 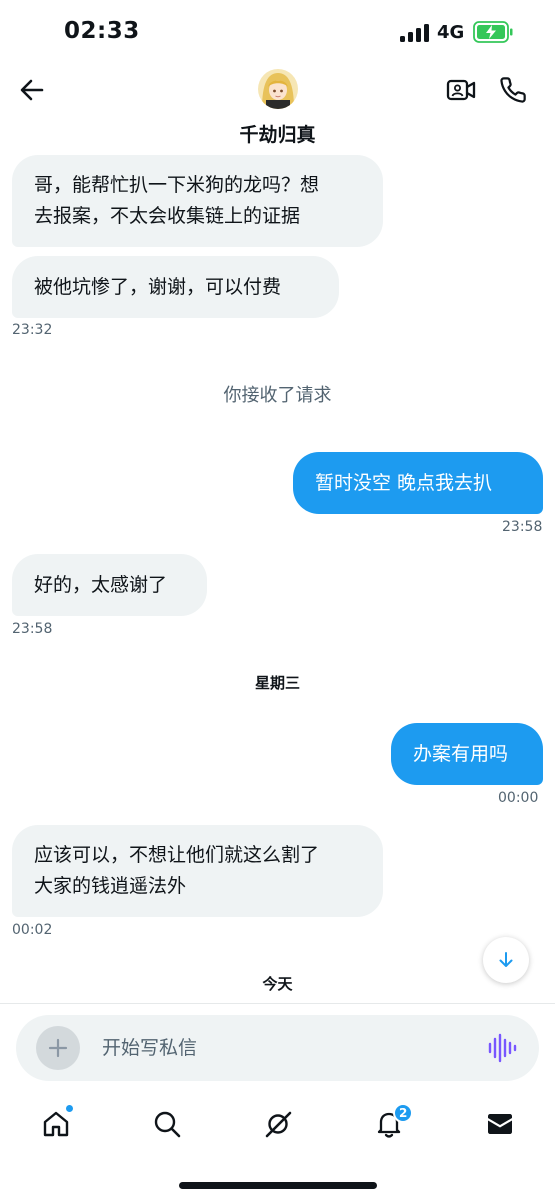 What do you see at coordinates (277, 1003) in the screenshot?
I see `composer-divider` at bounding box center [277, 1003].